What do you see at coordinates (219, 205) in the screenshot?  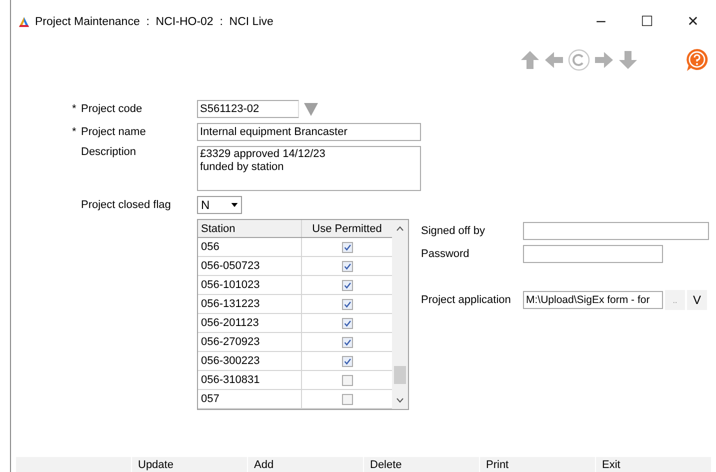 I see `closed-flag-dropdown: N` at bounding box center [219, 205].